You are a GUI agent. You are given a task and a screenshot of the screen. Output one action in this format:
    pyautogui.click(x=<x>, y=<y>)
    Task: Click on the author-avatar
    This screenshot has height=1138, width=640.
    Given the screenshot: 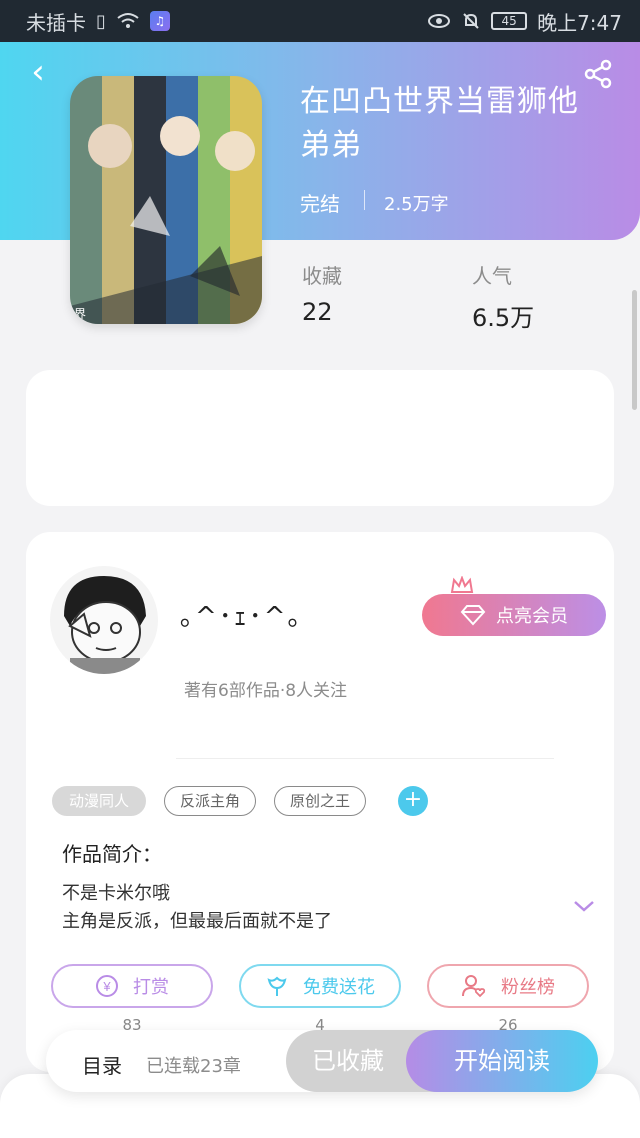 What is the action you would take?
    pyautogui.click(x=104, y=620)
    